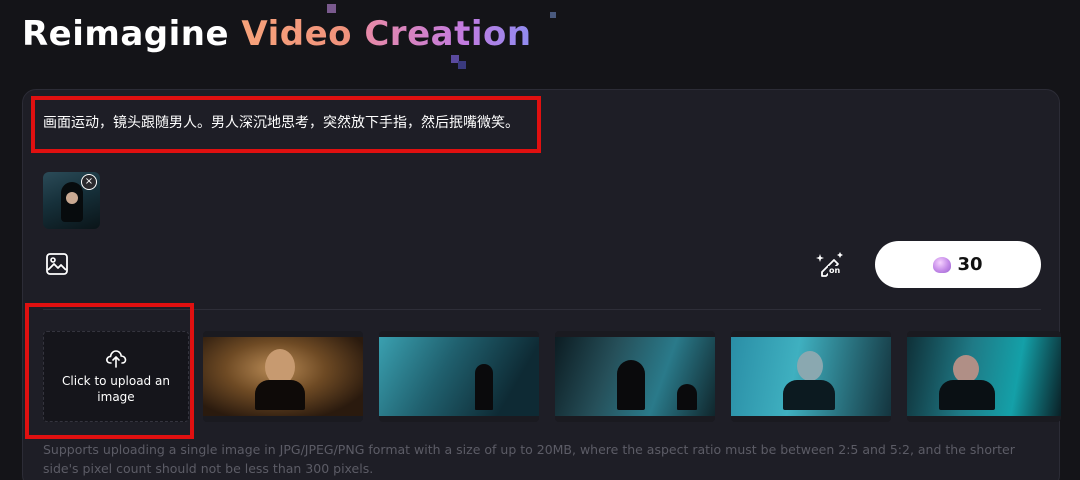  I want to click on image-icon, so click(57, 264).